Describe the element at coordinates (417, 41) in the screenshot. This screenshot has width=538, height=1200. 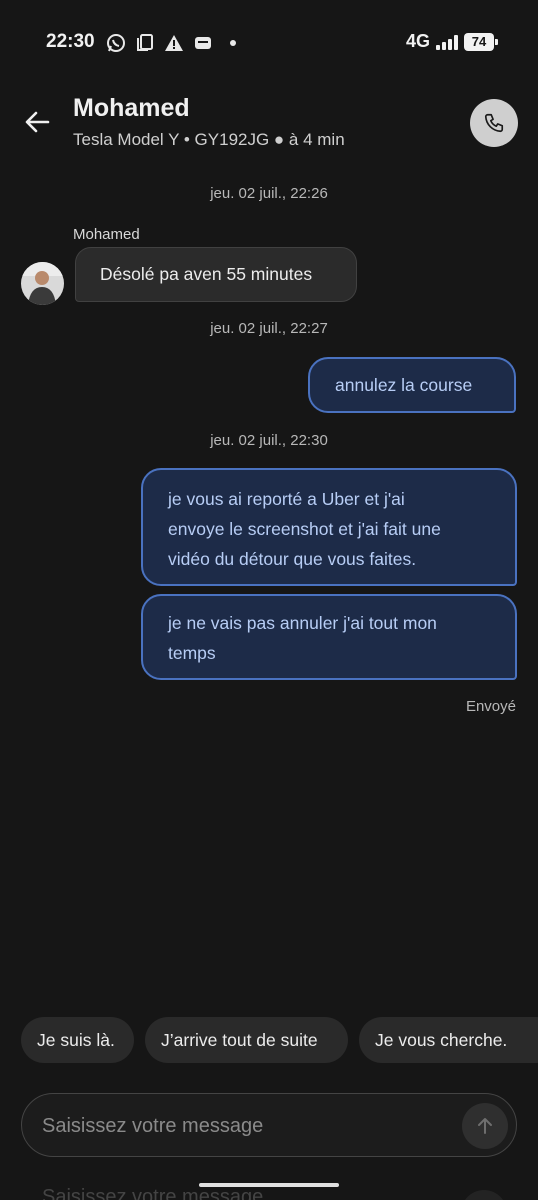
I see `network-type: 4G` at that location.